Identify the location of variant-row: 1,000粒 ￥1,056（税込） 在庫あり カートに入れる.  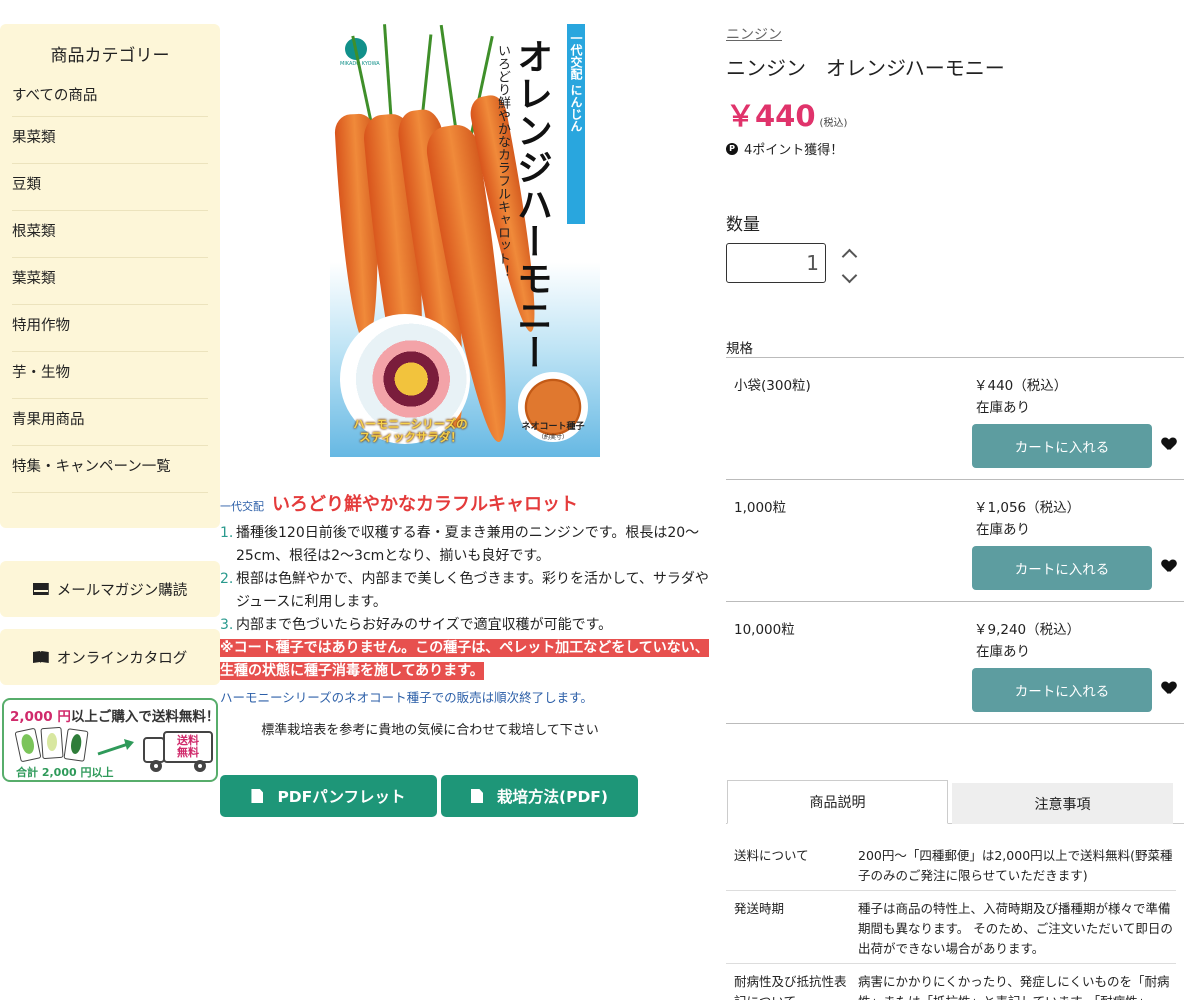
(955, 541).